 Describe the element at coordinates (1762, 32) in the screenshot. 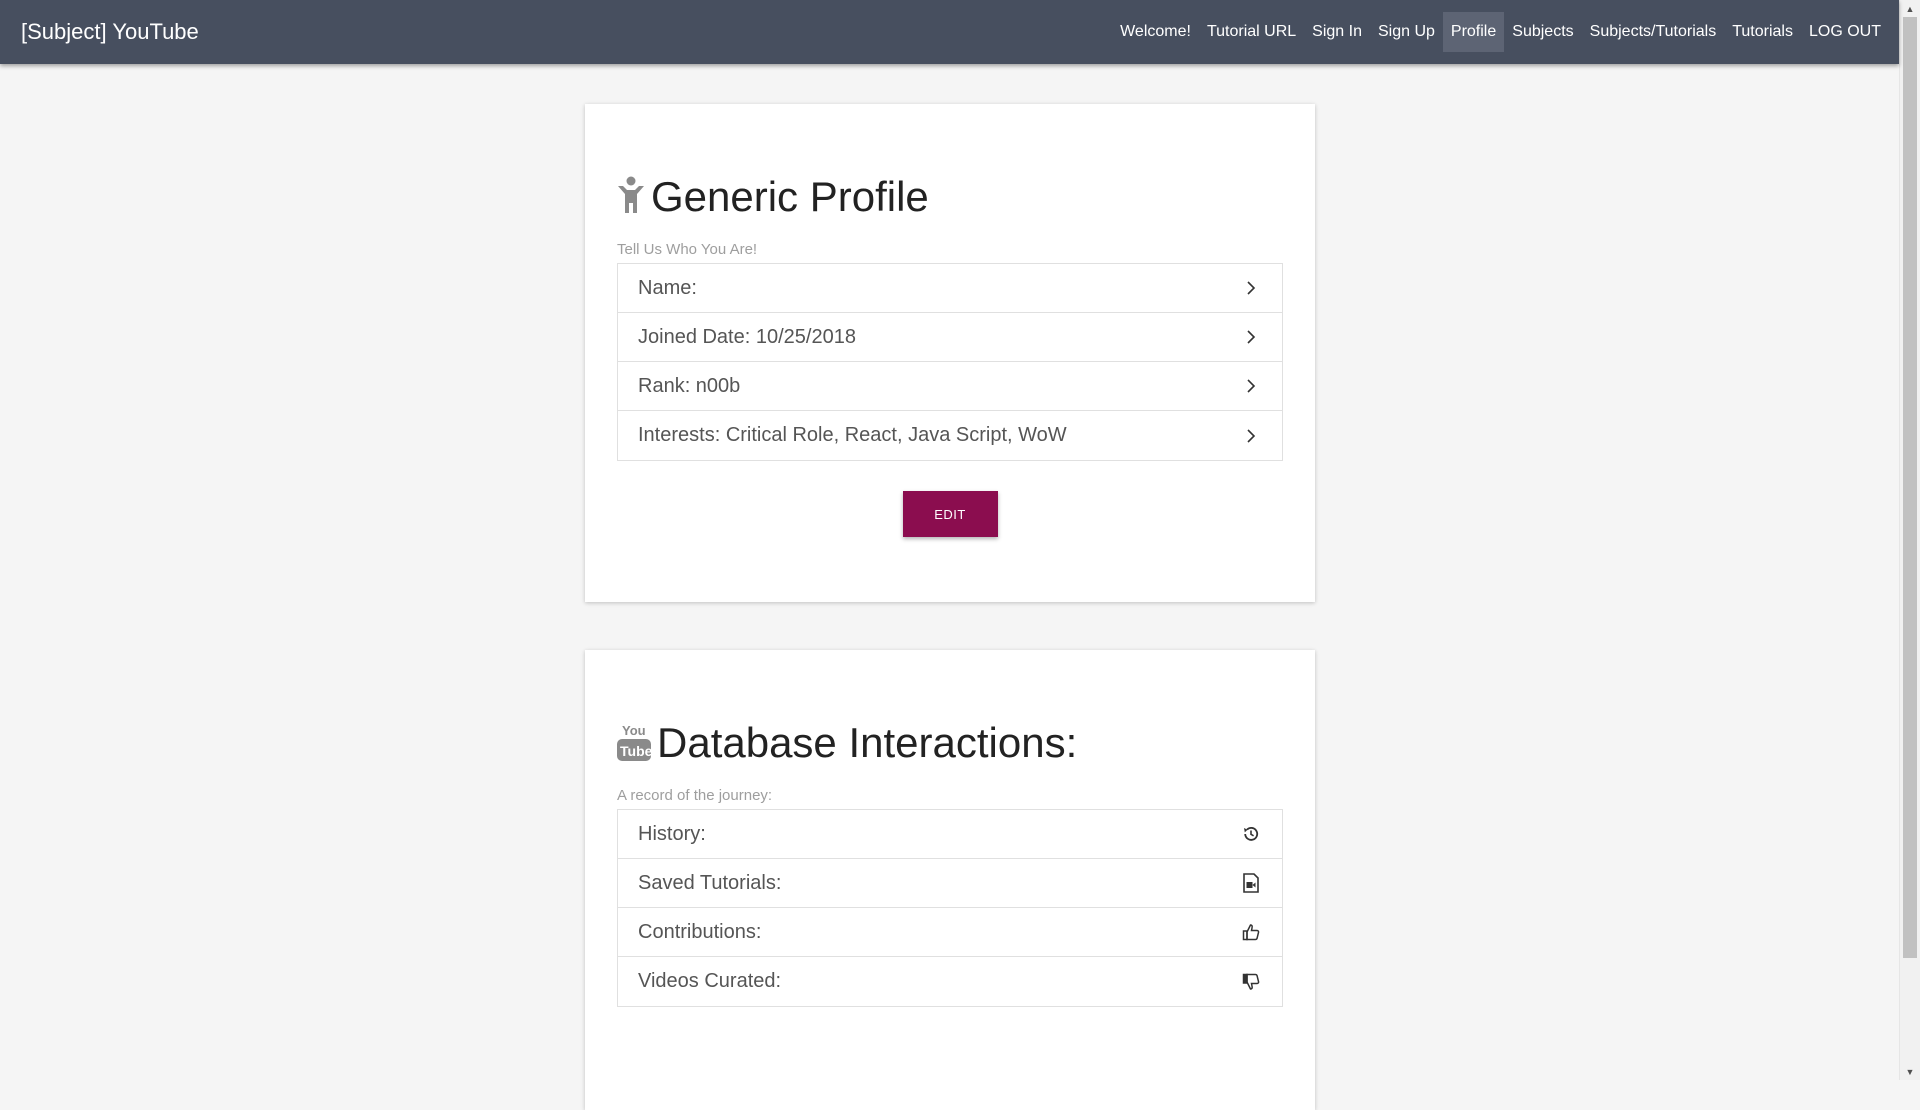

I see `nav-link-tutorials: Tutorials` at that location.